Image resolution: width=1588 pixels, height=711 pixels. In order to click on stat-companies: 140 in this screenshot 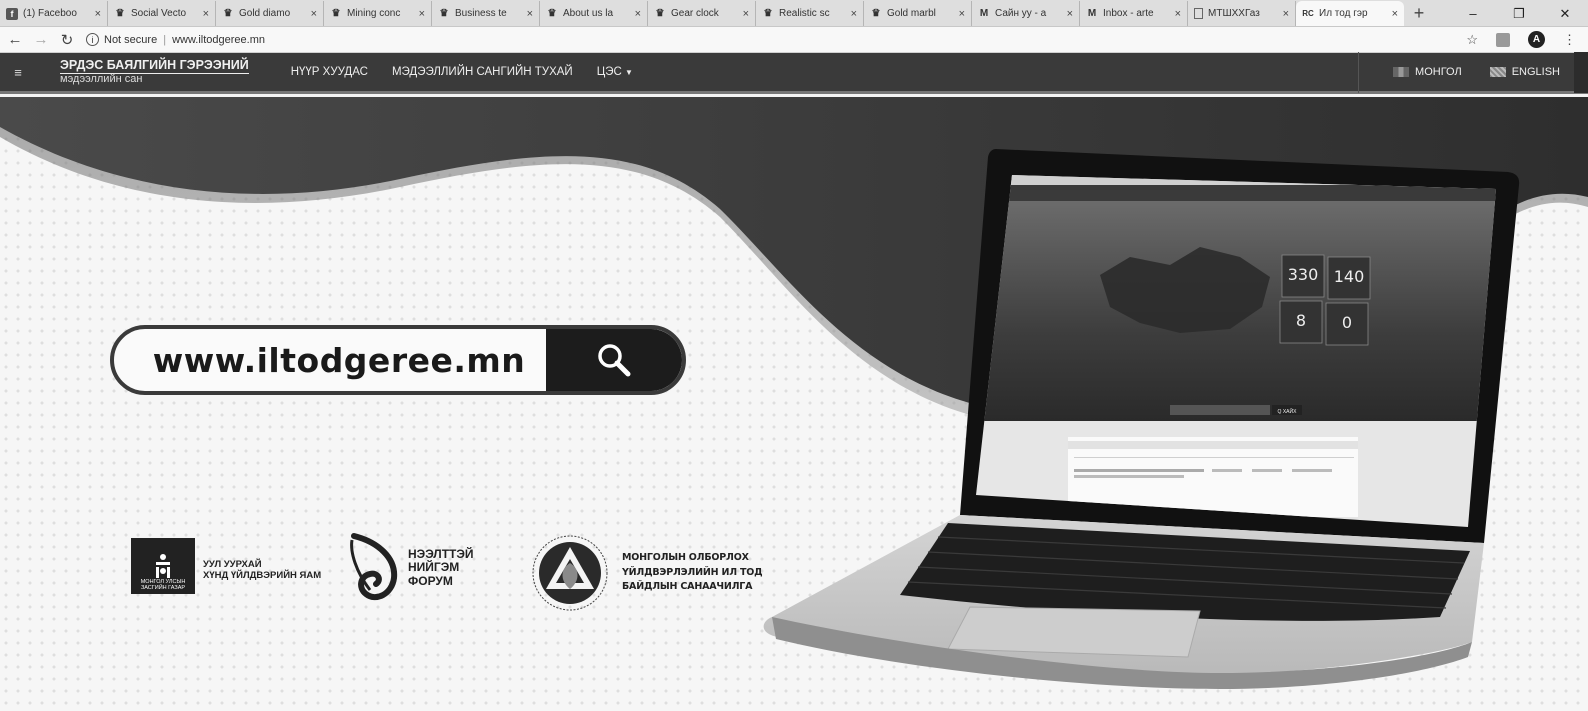, I will do `click(1349, 276)`.